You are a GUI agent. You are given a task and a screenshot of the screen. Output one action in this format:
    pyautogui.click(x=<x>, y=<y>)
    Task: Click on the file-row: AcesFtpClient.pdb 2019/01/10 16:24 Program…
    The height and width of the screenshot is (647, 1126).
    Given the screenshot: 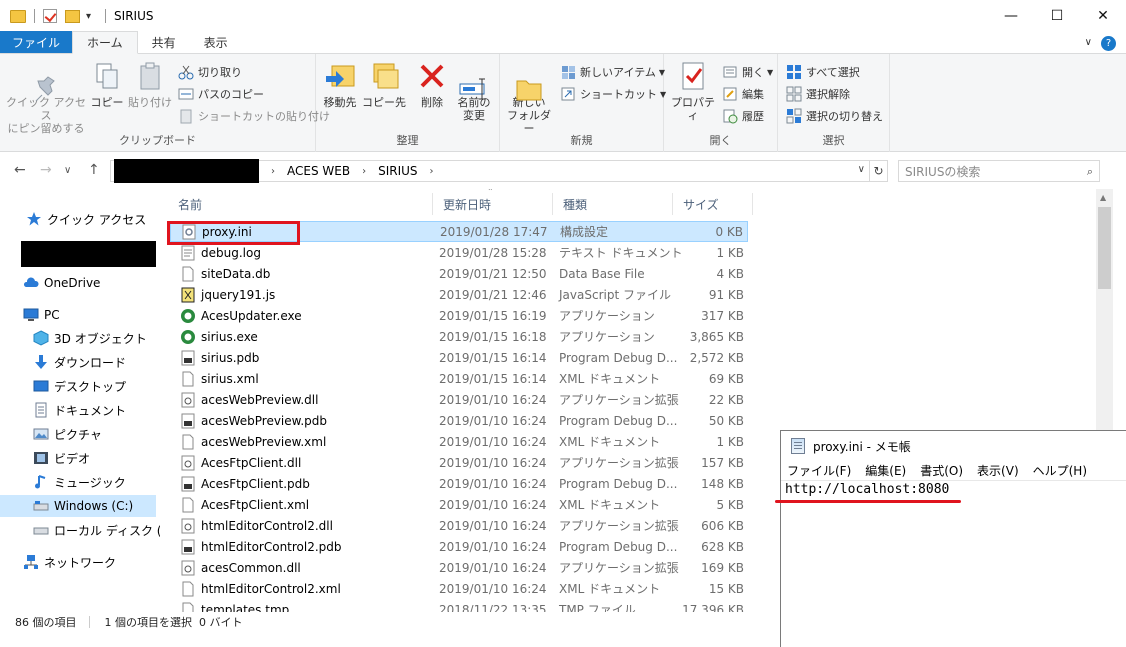 What is the action you would take?
    pyautogui.click(x=459, y=483)
    